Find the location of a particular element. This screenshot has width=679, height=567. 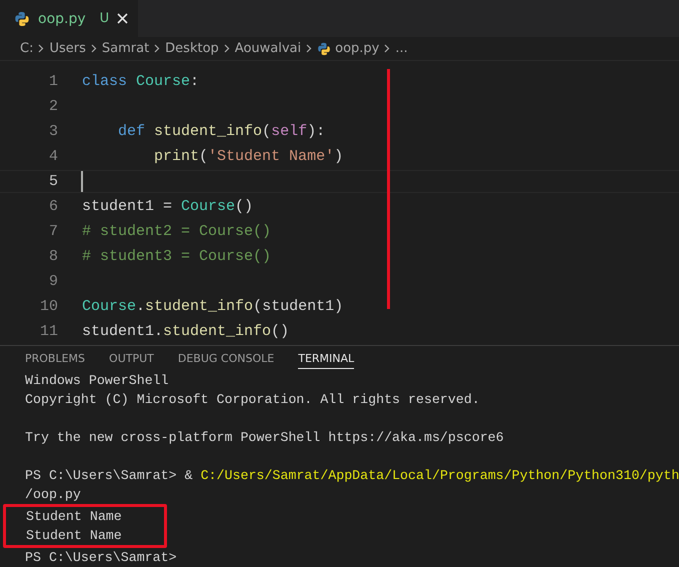

code-line: Course.student_info(student1) is located at coordinates (213, 307).